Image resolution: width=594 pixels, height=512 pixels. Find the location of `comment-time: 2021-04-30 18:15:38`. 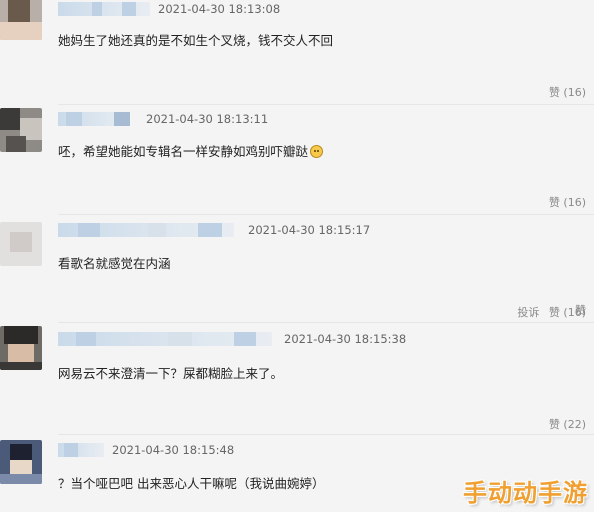

comment-time: 2021-04-30 18:15:38 is located at coordinates (345, 339).